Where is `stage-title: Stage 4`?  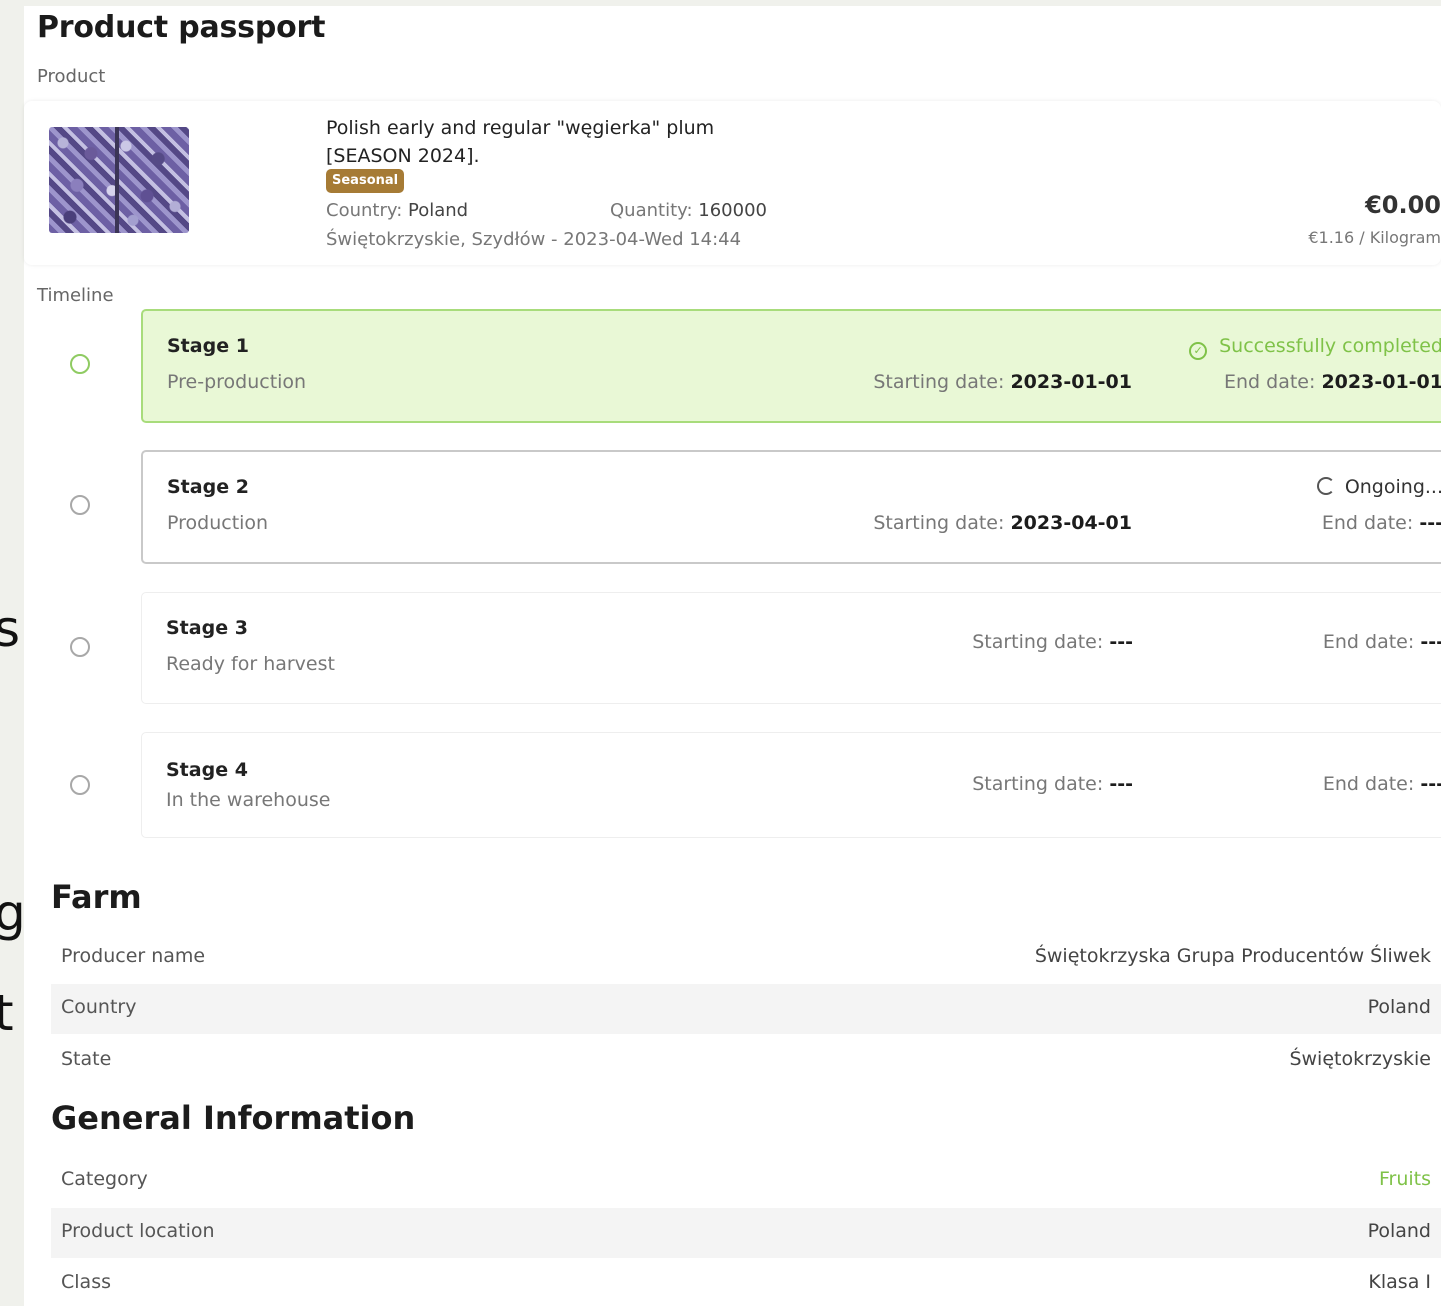
stage-title: Stage 4 is located at coordinates (207, 770).